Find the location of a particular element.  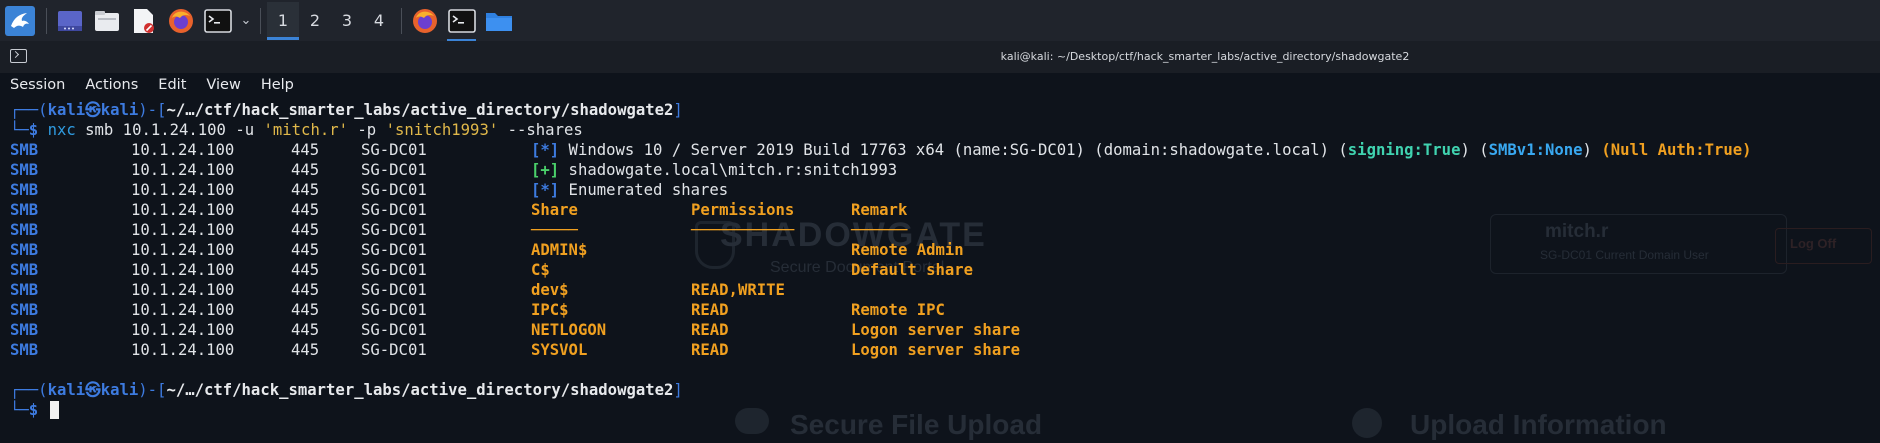

shares-sep-remark: ────── is located at coordinates (879, 230).